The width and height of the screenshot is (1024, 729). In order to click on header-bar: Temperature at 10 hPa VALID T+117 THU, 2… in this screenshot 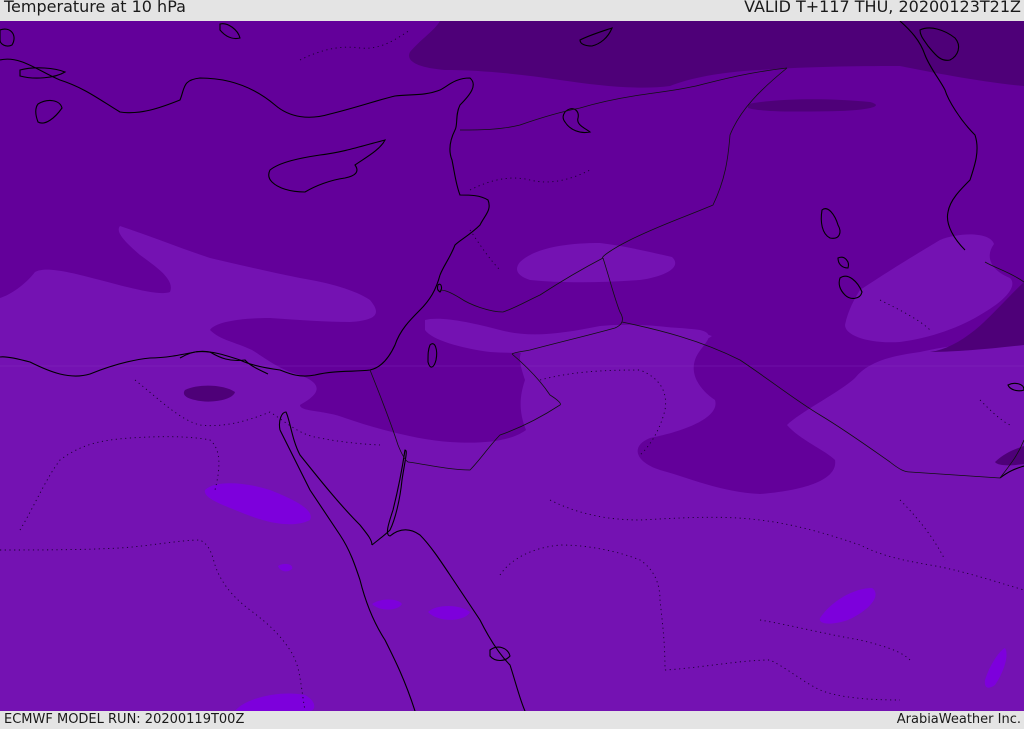, I will do `click(512, 10)`.